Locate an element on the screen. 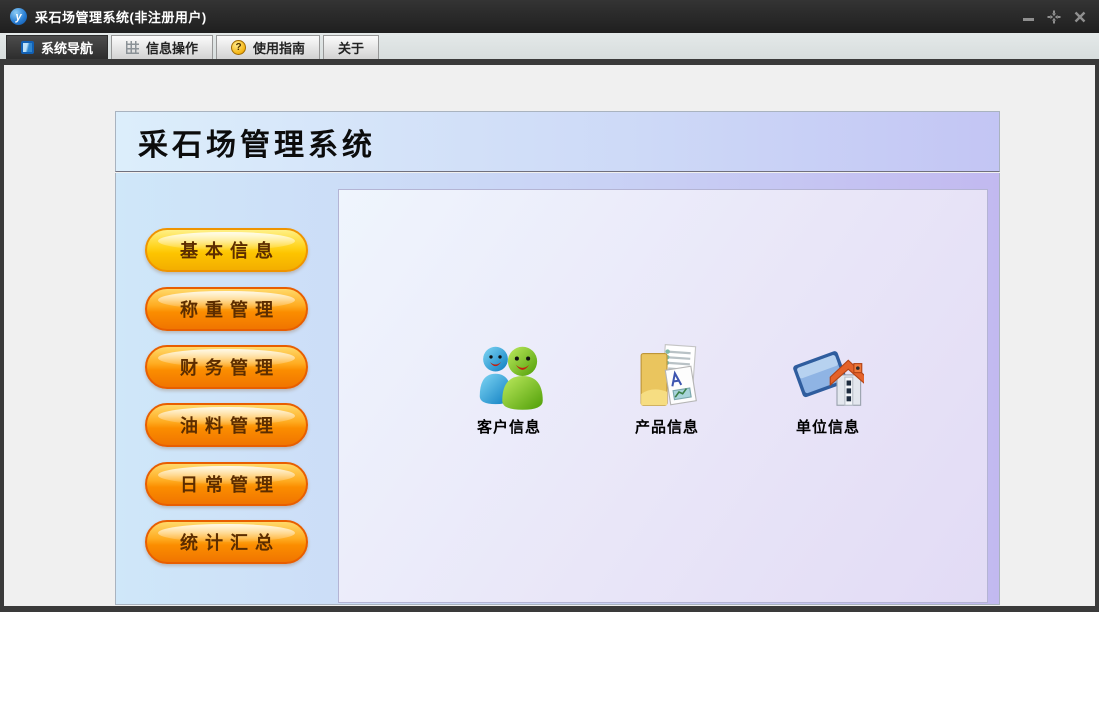 This screenshot has height=723, width=1099. blue-square-icon is located at coordinates (27, 47).